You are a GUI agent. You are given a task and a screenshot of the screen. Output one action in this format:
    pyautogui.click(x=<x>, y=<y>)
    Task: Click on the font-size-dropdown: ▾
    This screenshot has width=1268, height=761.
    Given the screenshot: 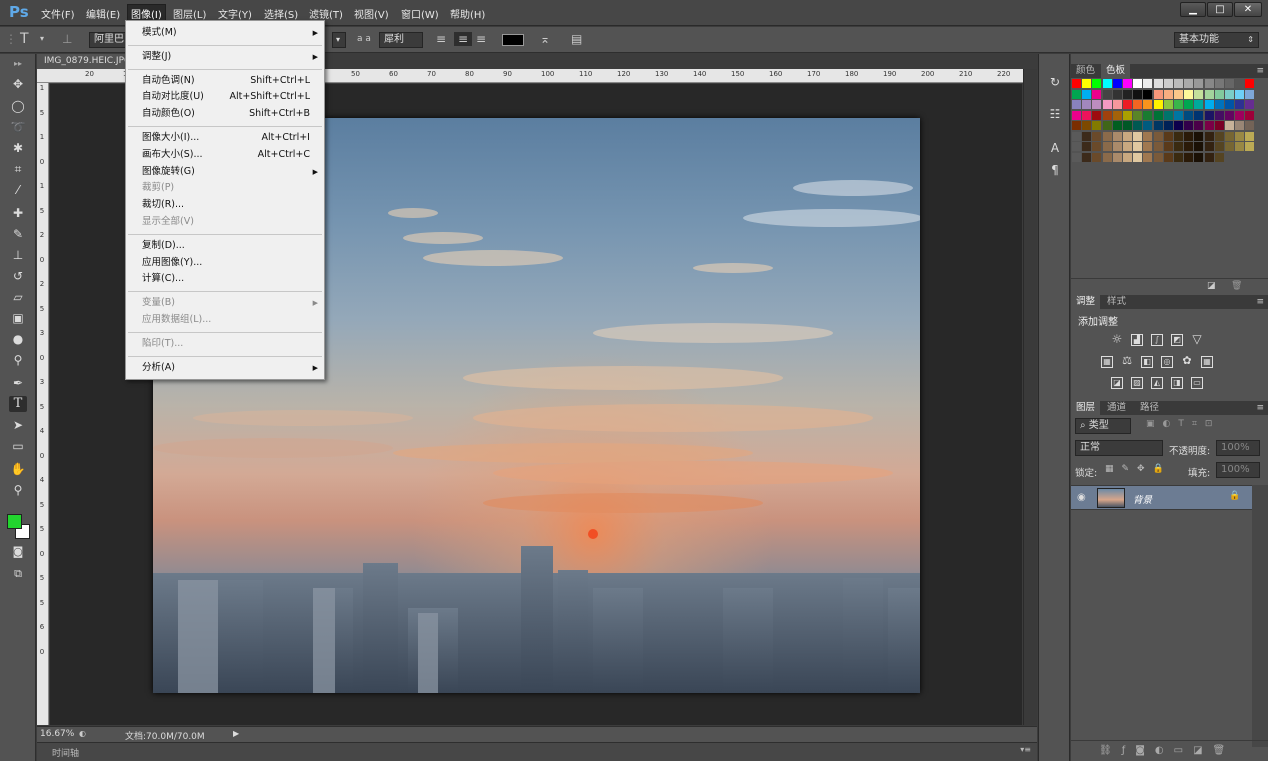 What is the action you would take?
    pyautogui.click(x=339, y=40)
    